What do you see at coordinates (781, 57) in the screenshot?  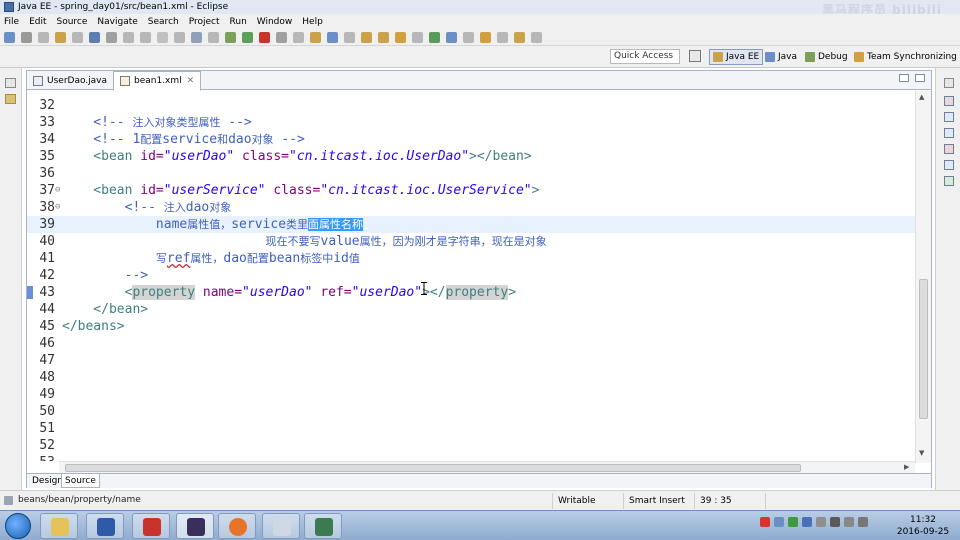 I see `perspective-java: Java` at bounding box center [781, 57].